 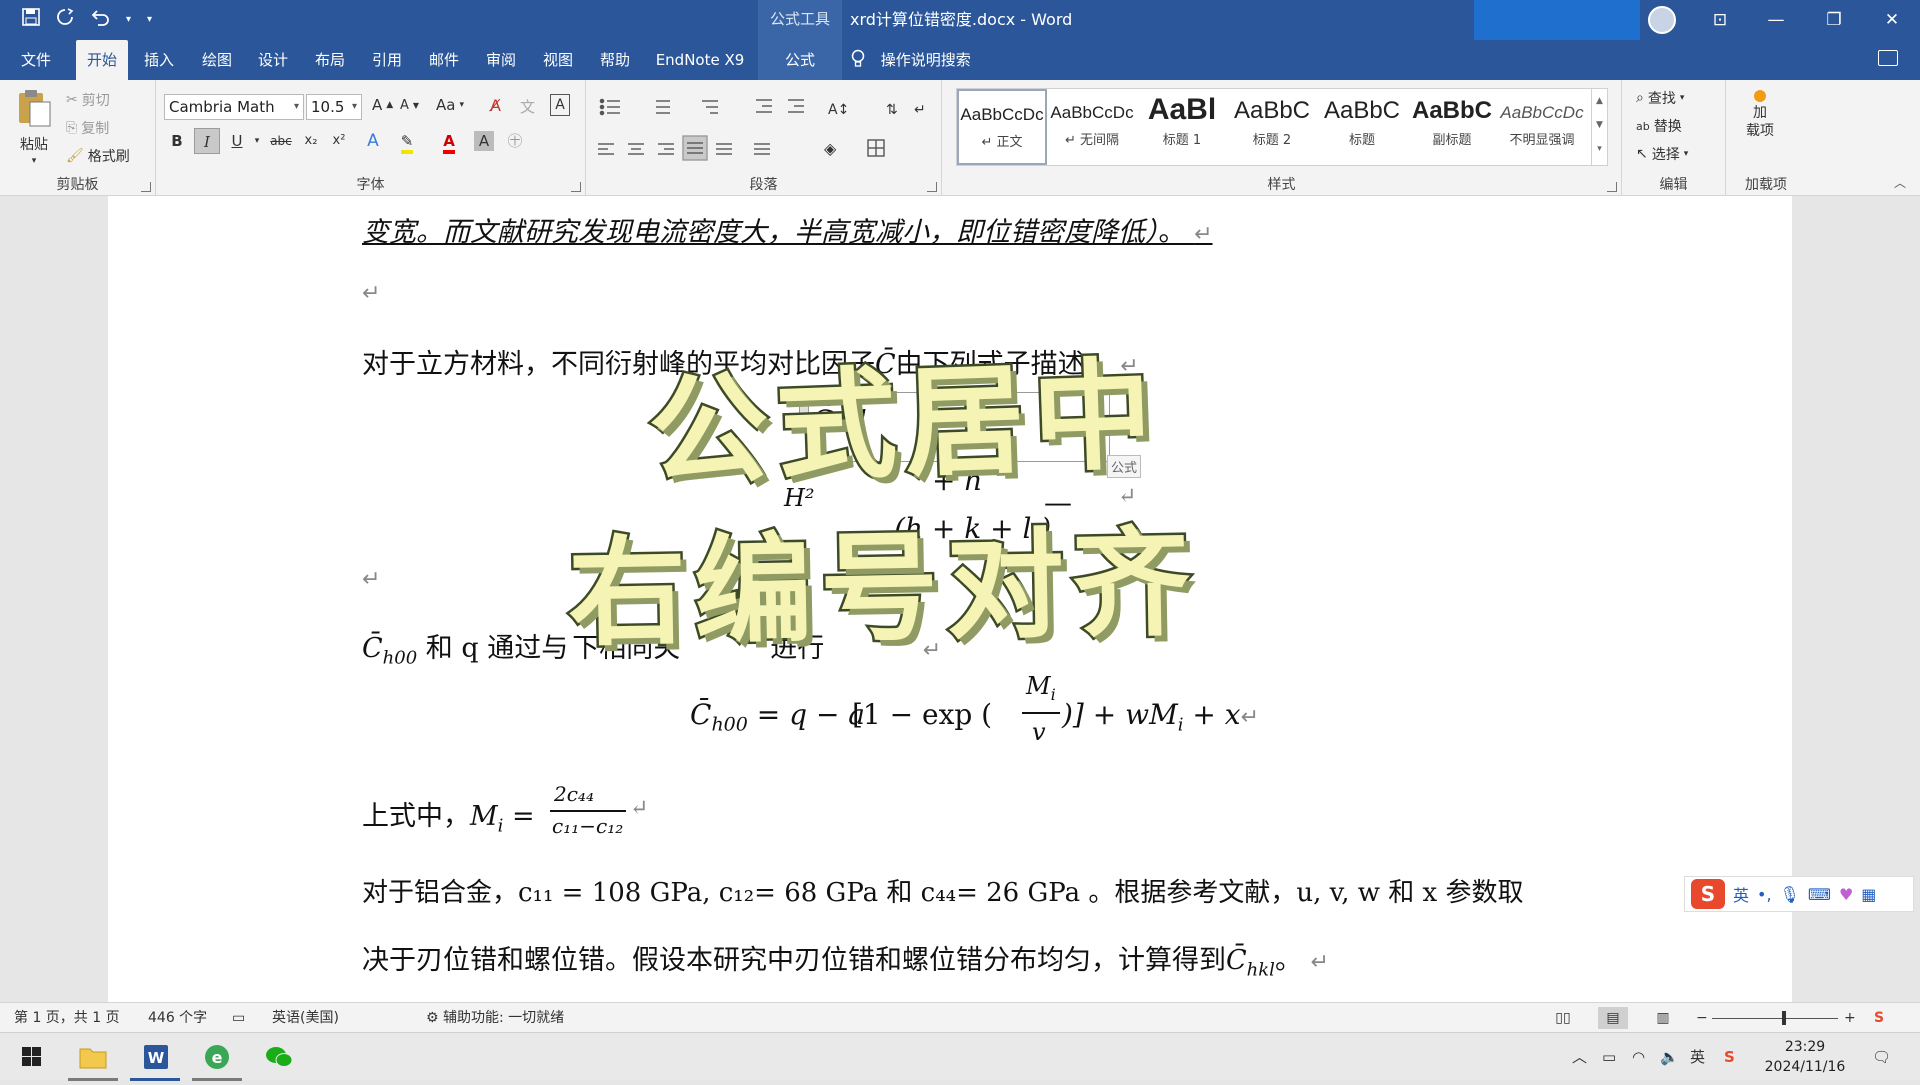 What do you see at coordinates (1702, 1018) in the screenshot?
I see `zoom-out-button: −` at bounding box center [1702, 1018].